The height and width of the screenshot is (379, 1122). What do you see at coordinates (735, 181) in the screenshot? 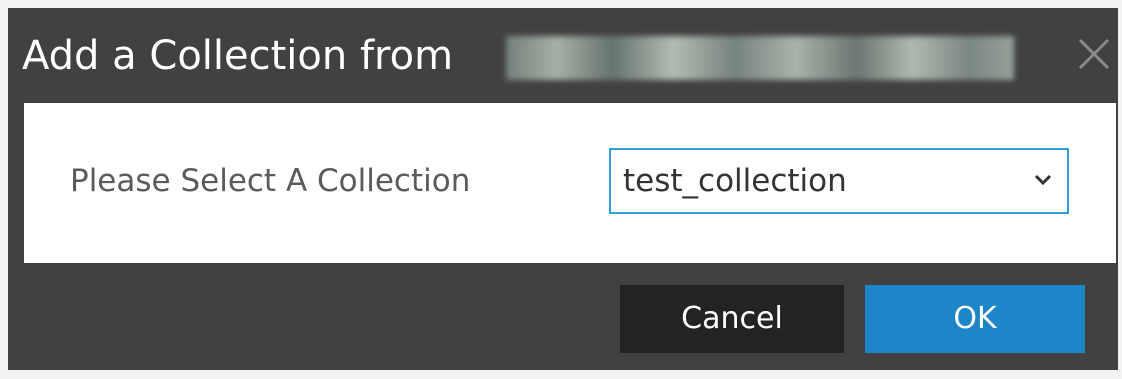
I see `collection-select-value: test_collection` at bounding box center [735, 181].